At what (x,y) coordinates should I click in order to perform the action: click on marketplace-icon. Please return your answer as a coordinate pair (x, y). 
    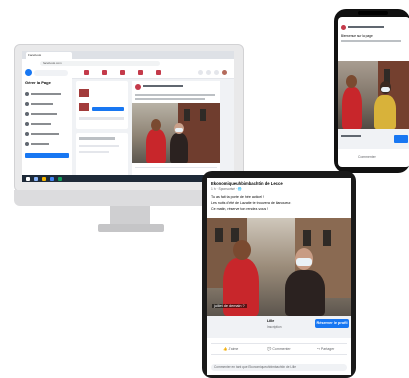
    Looking at the image, I should click on (122, 72).